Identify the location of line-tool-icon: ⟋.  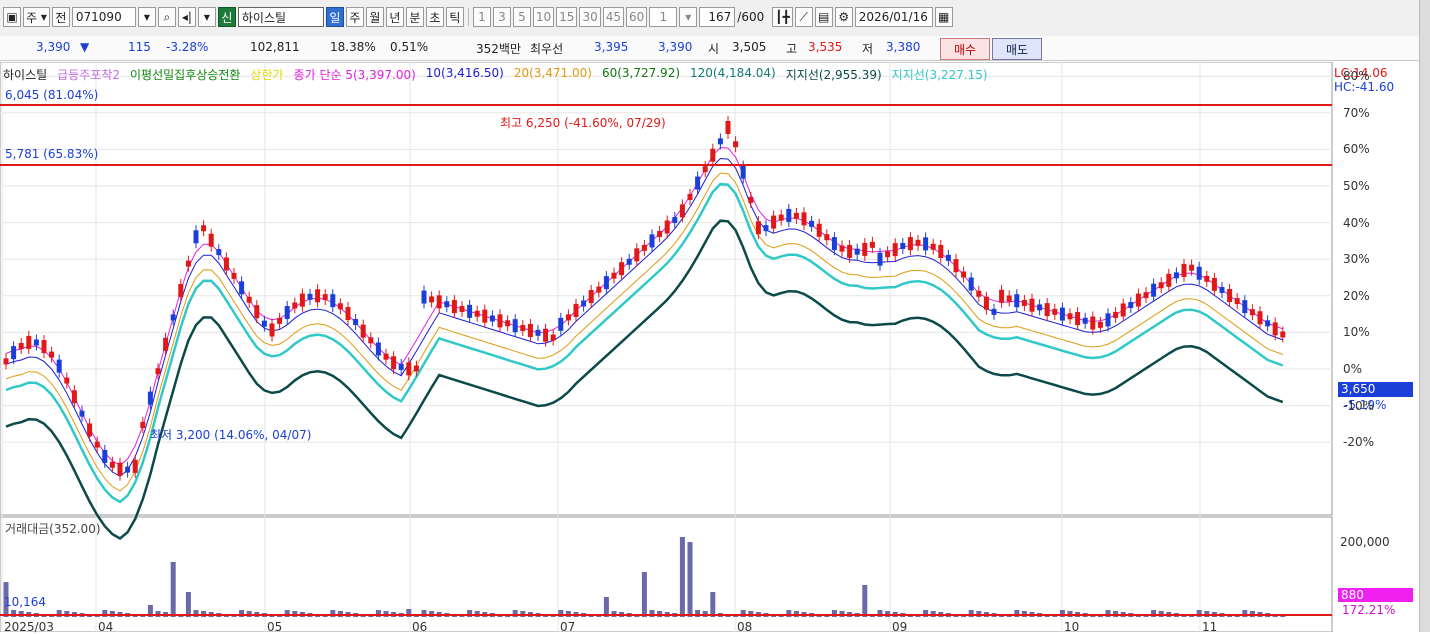
(803, 17).